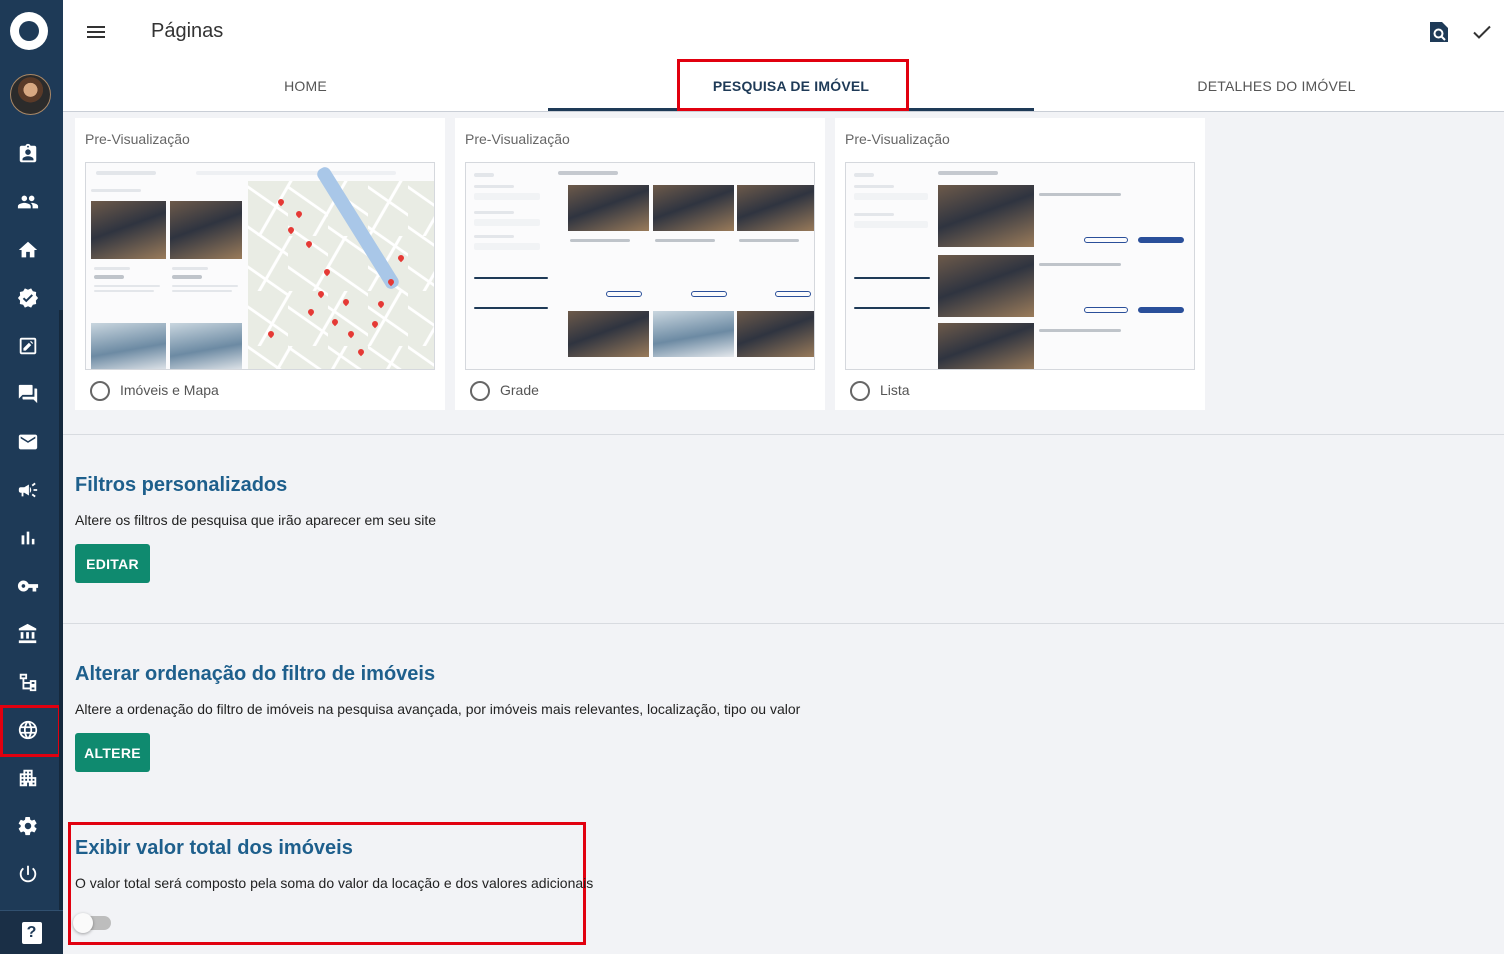 This screenshot has width=1504, height=954. What do you see at coordinates (28, 826) in the screenshot?
I see `settings-icon` at bounding box center [28, 826].